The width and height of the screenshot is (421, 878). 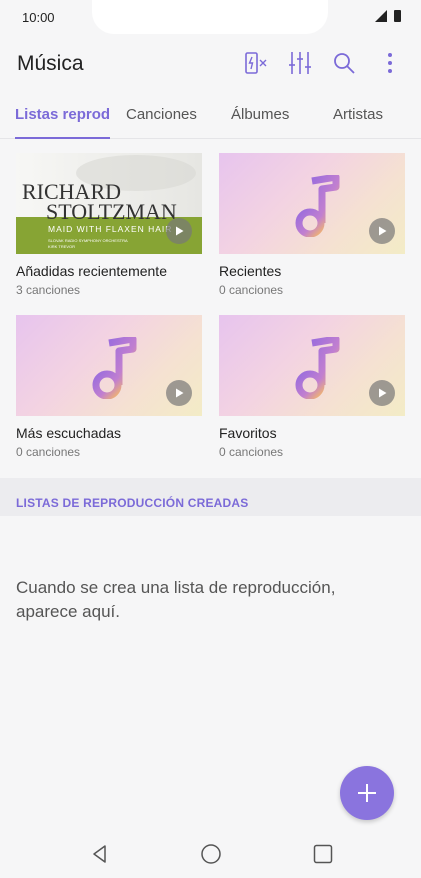 I want to click on back-icon, so click(x=99, y=854).